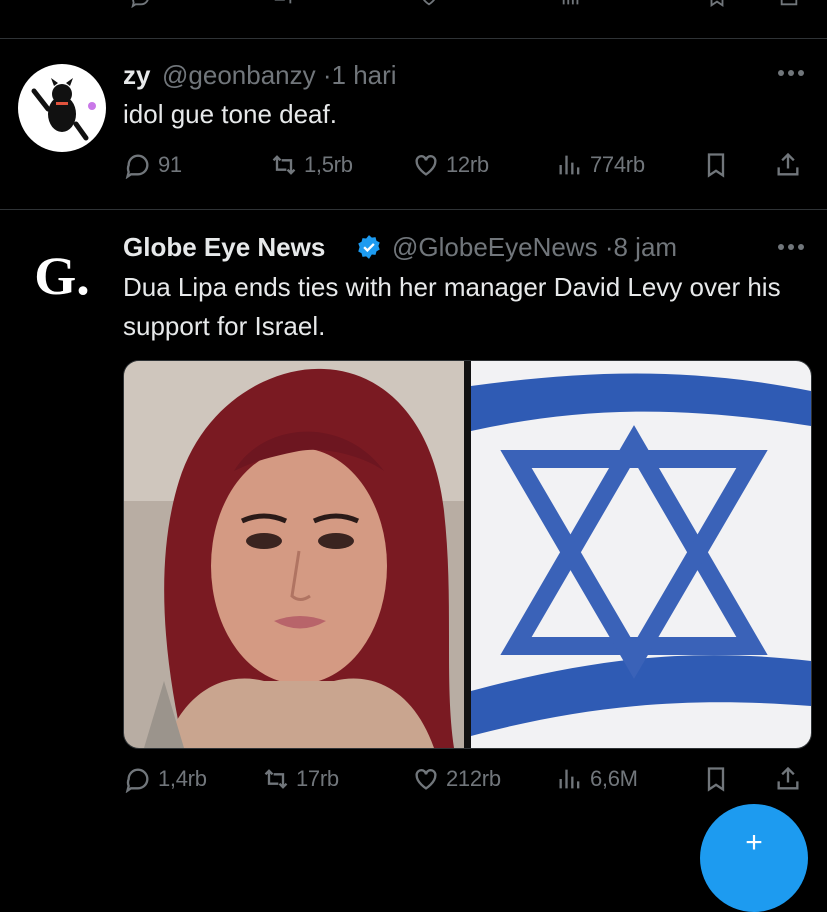 The height and width of the screenshot is (912, 827). Describe the element at coordinates (239, 75) in the screenshot. I see `handle: @geonbanzy` at that location.